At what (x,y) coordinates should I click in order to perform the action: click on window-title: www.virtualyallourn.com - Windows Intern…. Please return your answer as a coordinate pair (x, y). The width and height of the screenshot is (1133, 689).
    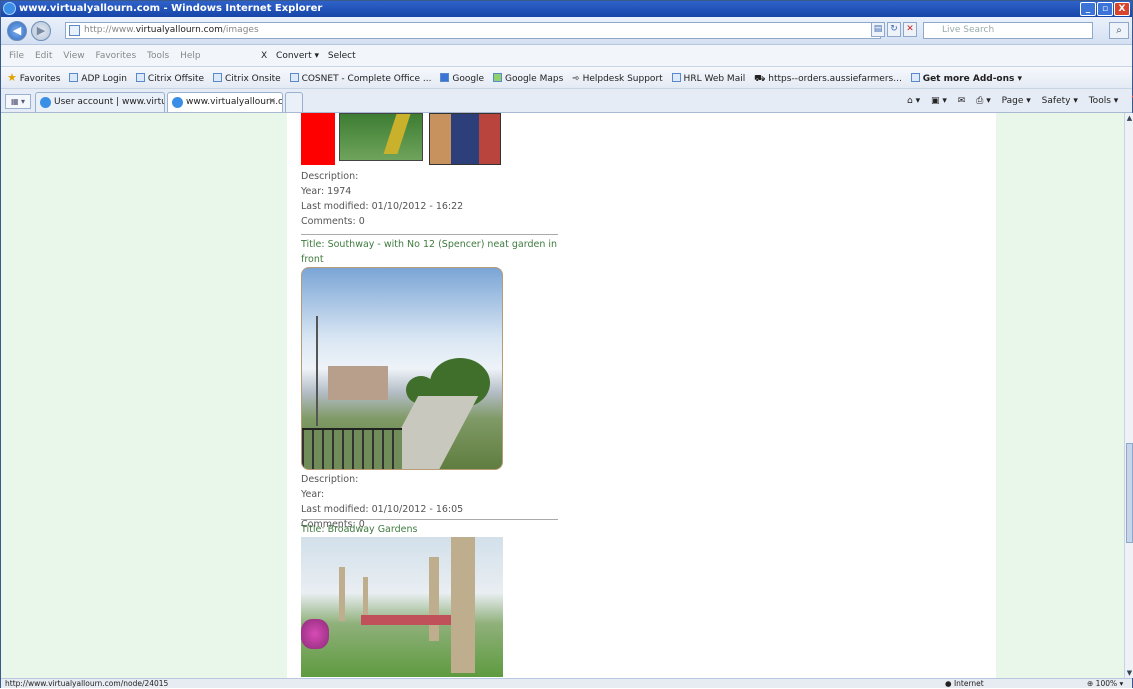
    Looking at the image, I should click on (171, 8).